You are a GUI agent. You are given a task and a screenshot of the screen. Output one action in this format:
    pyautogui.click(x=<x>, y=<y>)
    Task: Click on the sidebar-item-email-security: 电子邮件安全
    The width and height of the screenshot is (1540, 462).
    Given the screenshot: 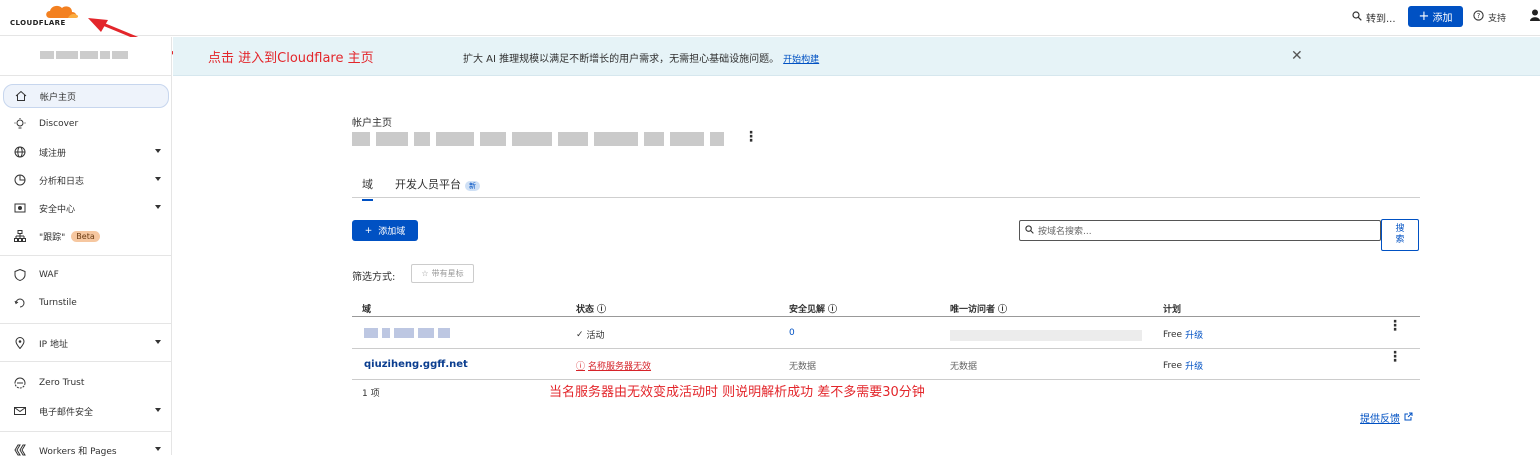 What is the action you would take?
    pyautogui.click(x=86, y=411)
    